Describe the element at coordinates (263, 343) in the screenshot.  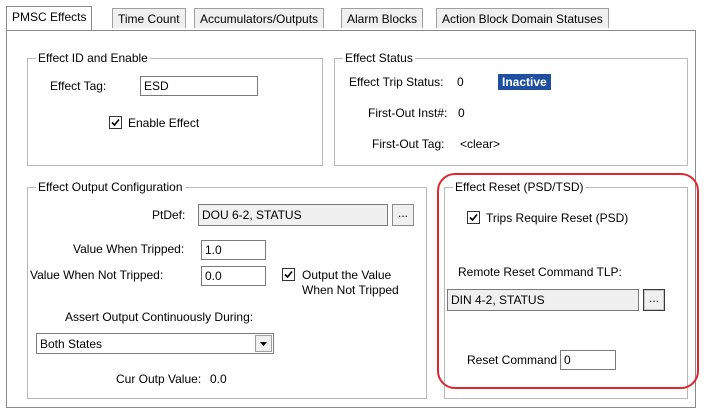
I see `chevron-down-icon` at that location.